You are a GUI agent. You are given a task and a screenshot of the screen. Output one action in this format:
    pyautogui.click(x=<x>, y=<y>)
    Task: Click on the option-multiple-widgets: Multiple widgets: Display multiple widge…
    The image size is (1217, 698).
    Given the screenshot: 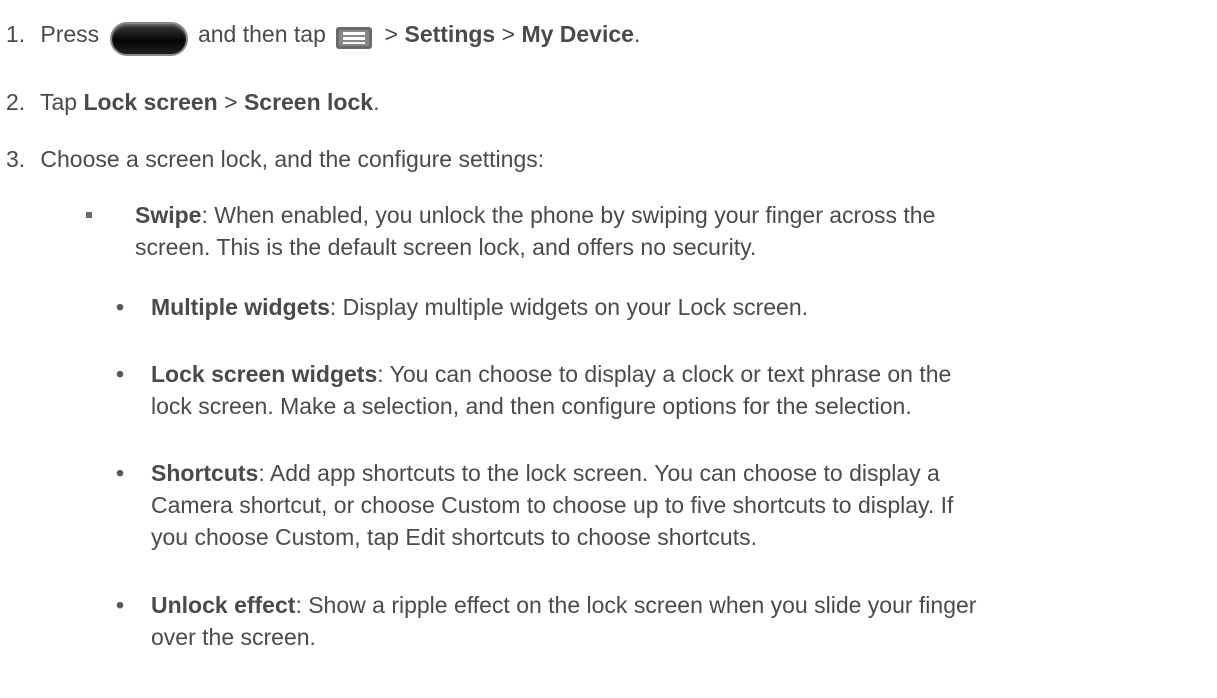 What is the action you would take?
    pyautogui.click(x=479, y=307)
    